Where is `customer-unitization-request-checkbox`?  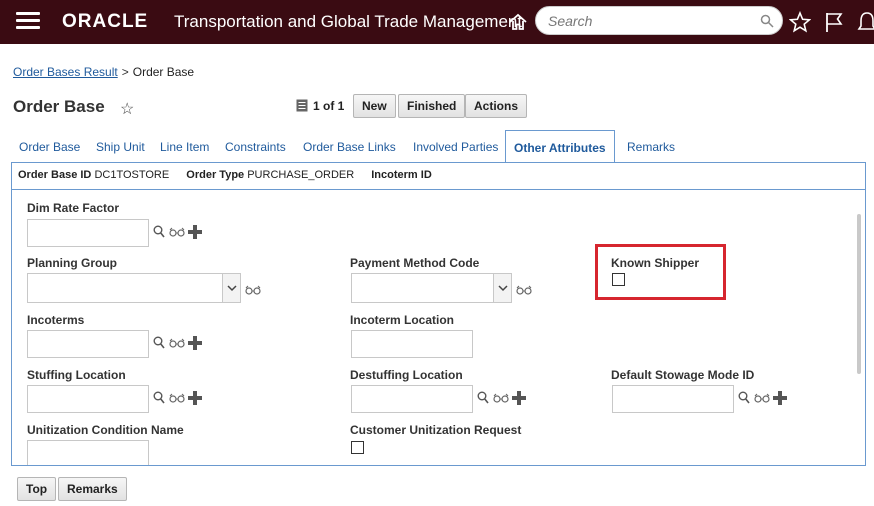 customer-unitization-request-checkbox is located at coordinates (357, 447).